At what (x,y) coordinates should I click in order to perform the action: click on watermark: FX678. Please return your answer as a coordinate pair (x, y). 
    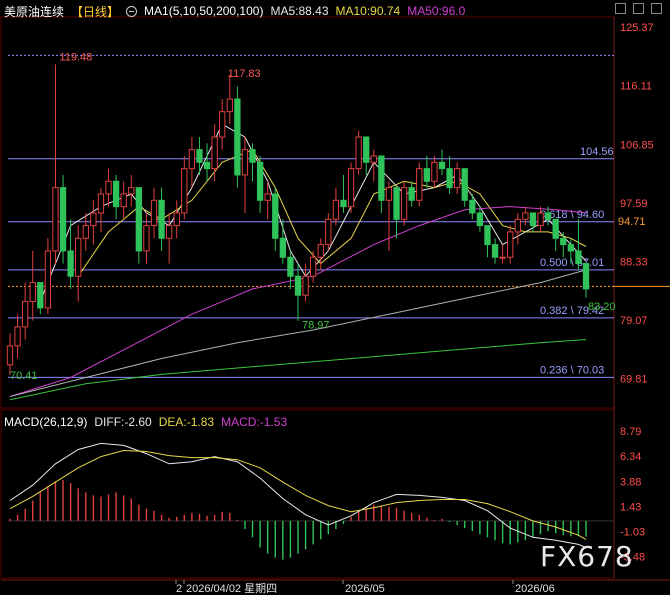
    Looking at the image, I should click on (587, 556).